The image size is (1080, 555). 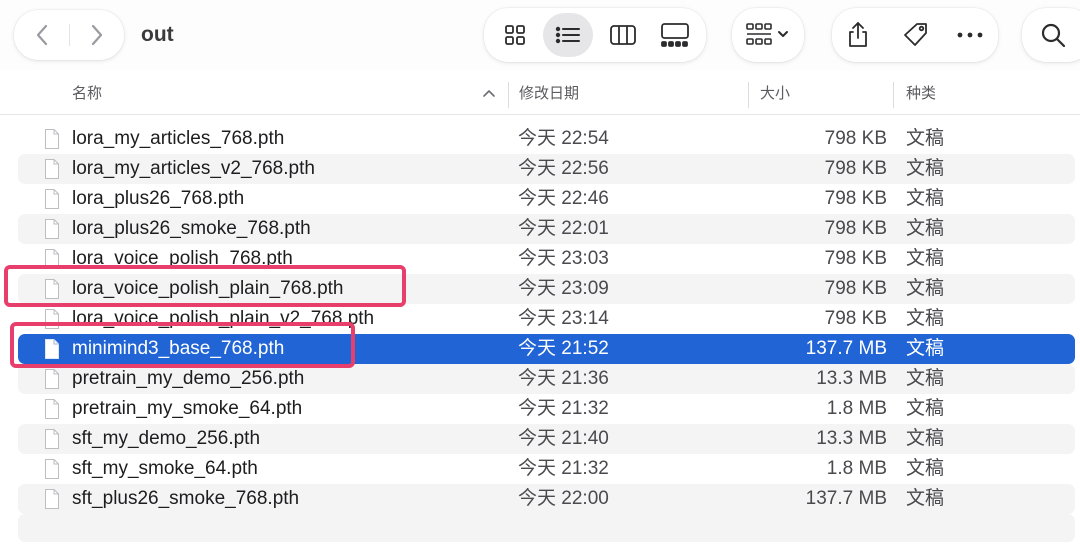 I want to click on file-row: sft_my_smoke_64.pth 今天 21:32 1.8 MB 文稿, so click(x=546, y=469).